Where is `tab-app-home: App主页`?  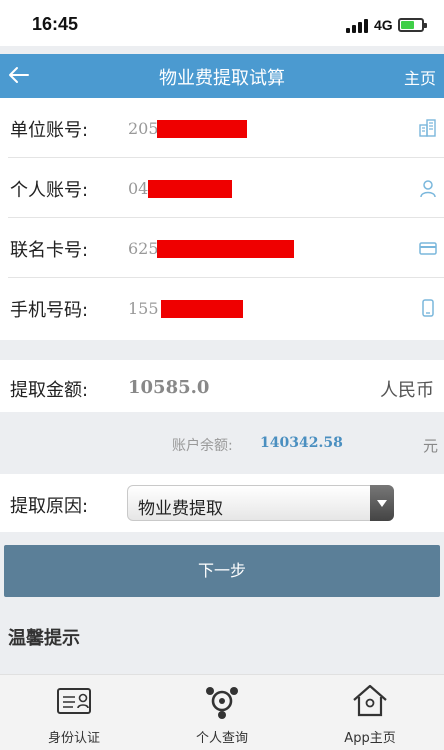 tab-app-home: App主页 is located at coordinates (370, 714).